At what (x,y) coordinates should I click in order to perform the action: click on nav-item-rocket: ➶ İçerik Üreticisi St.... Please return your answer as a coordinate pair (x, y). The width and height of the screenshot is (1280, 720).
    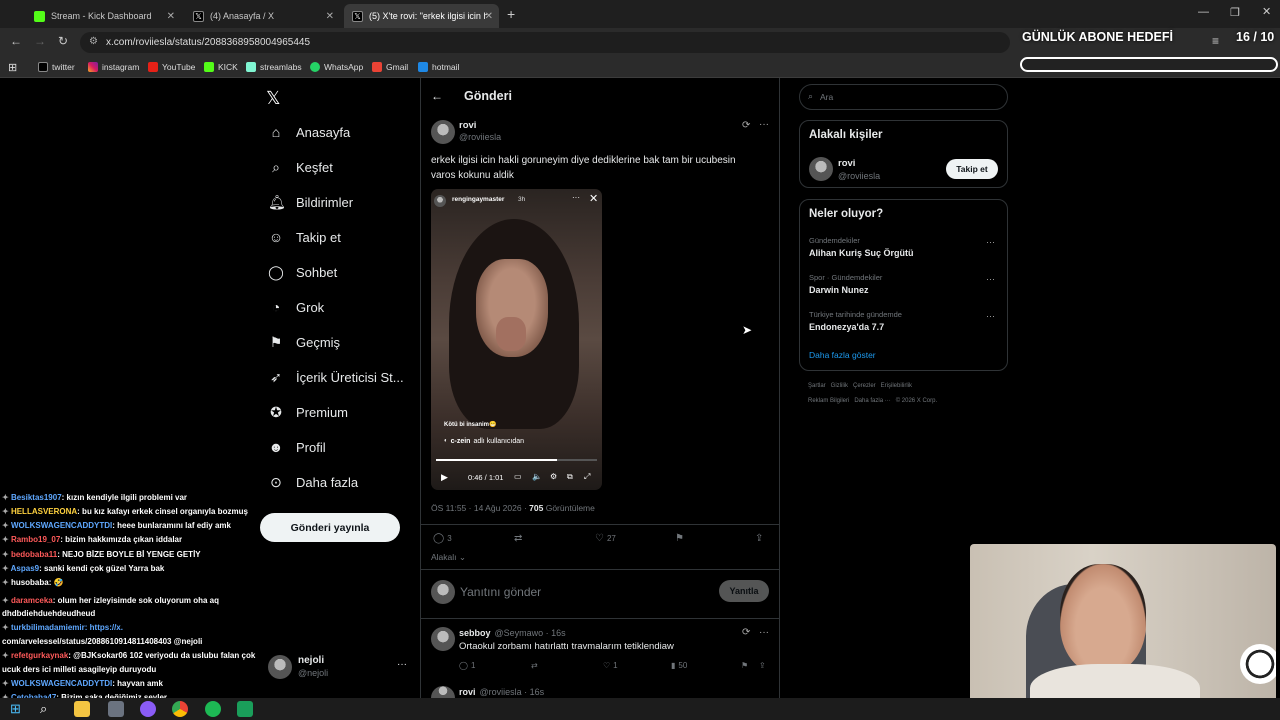
    Looking at the image, I should click on (336, 377).